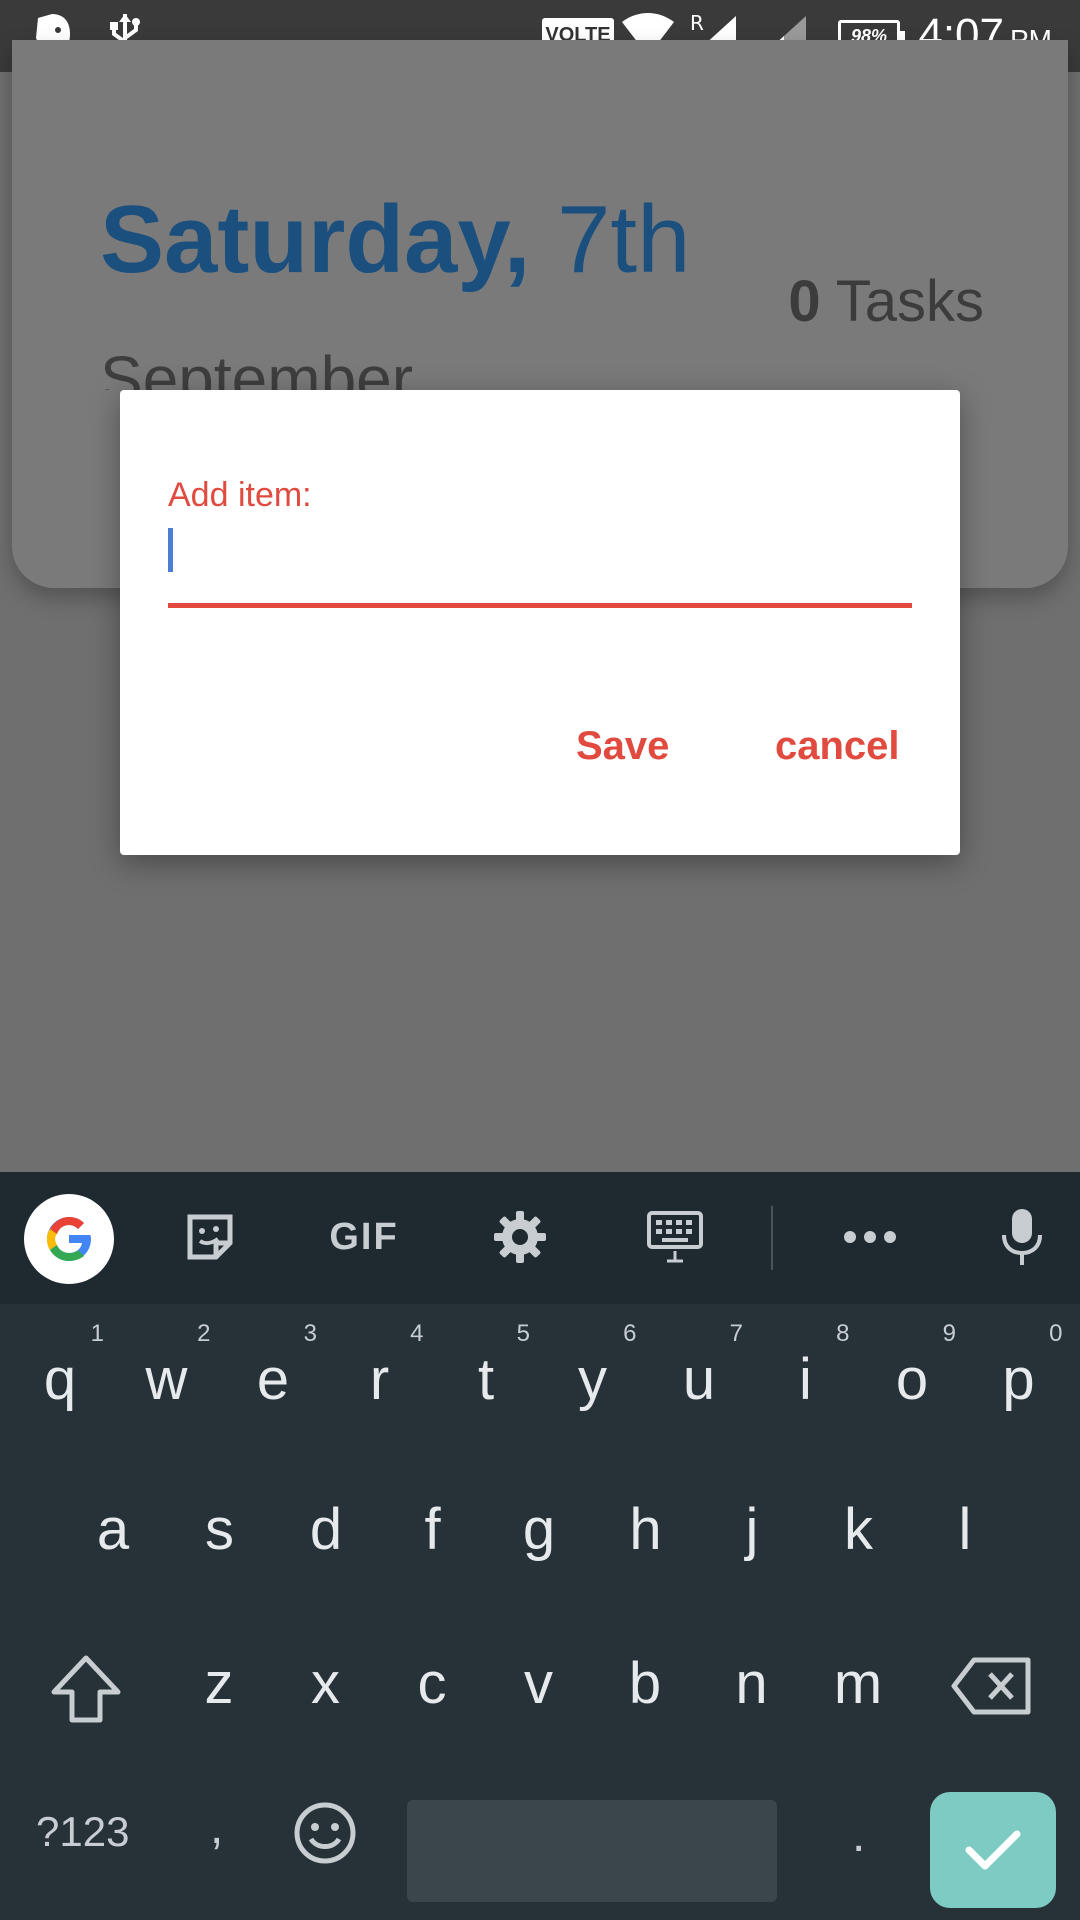 The width and height of the screenshot is (1080, 1920). Describe the element at coordinates (240, 495) in the screenshot. I see `add-item-label: Add item:` at that location.